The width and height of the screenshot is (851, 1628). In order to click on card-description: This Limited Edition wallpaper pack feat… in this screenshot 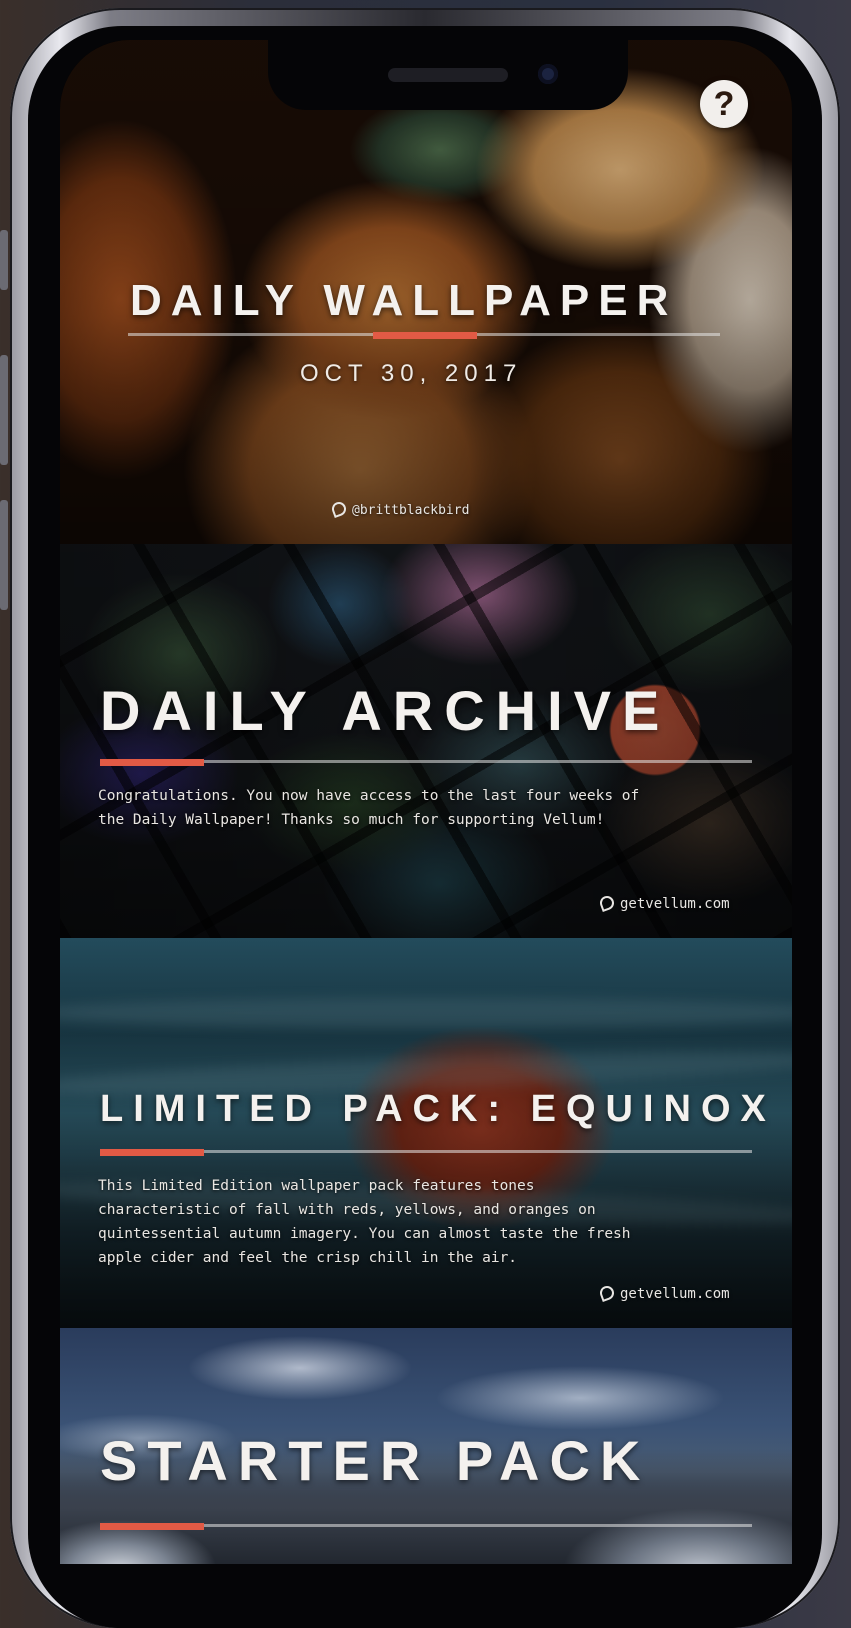, I will do `click(364, 1222)`.